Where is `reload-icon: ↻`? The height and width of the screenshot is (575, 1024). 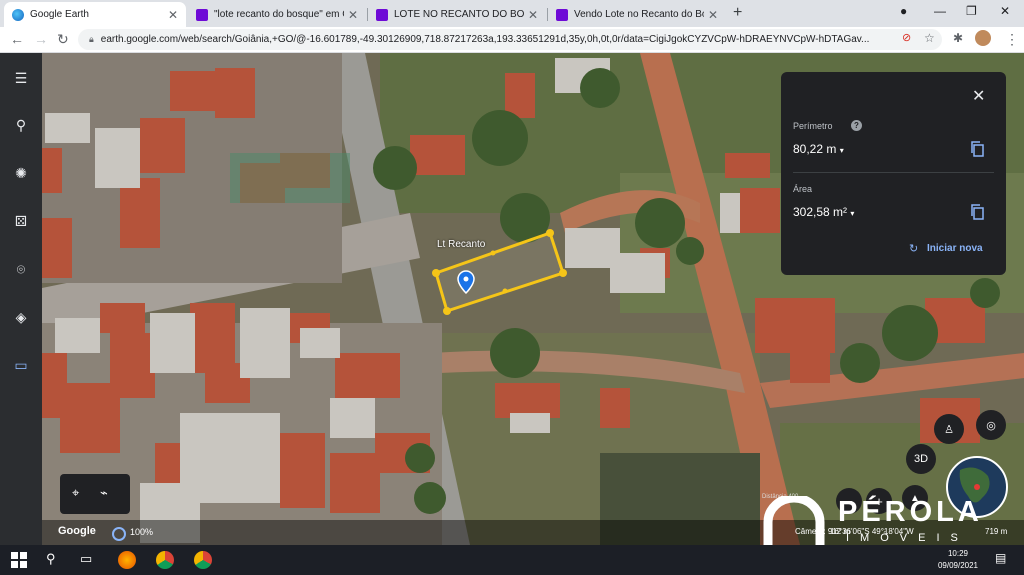
reload-icon: ↻ is located at coordinates (63, 39).